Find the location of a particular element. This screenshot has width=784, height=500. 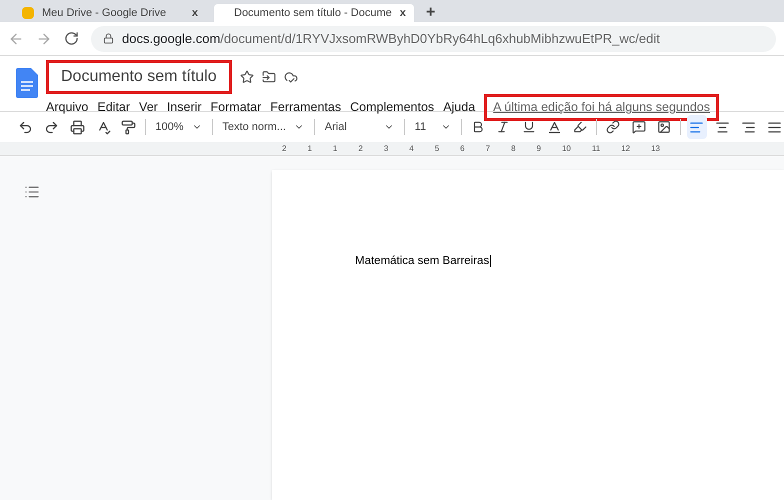

ruler-number: 7 is located at coordinates (488, 148).